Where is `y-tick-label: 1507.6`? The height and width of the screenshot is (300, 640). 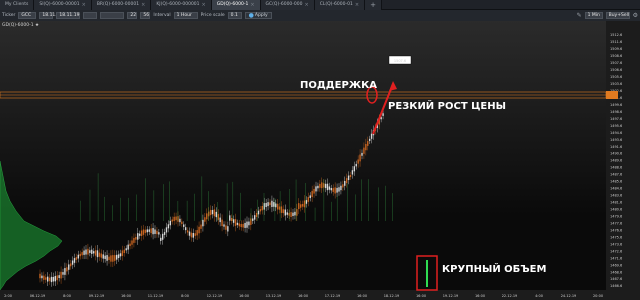
y-tick-label: 1507.6 is located at coordinates (616, 63).